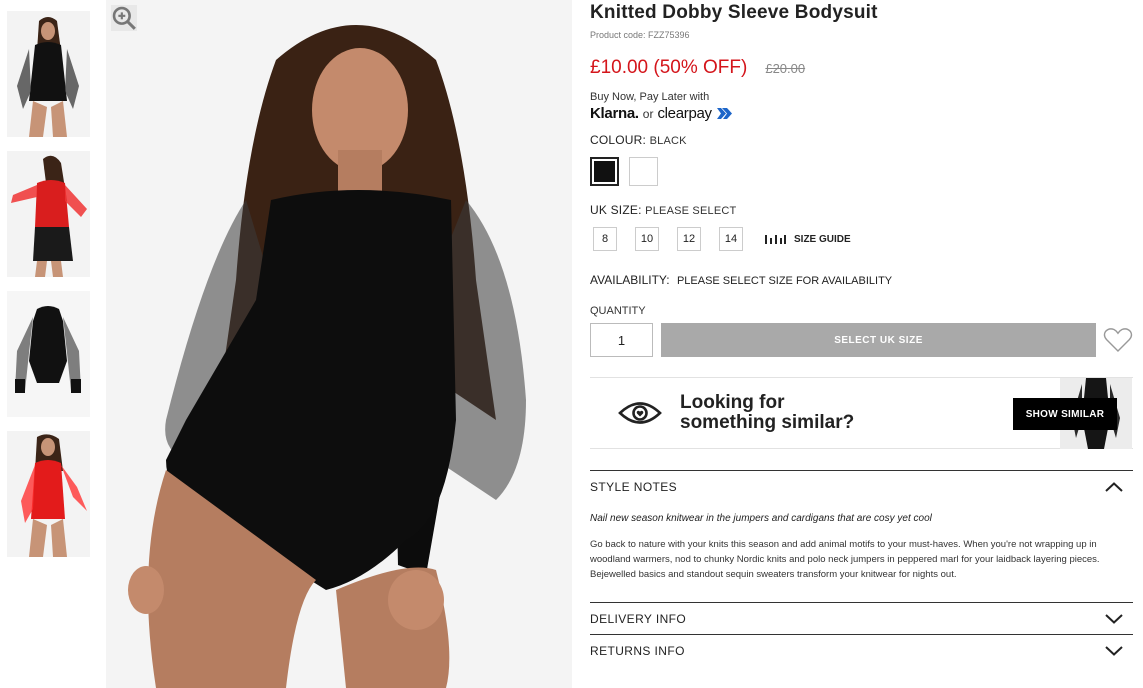  I want to click on swatch-black, so click(604, 171).